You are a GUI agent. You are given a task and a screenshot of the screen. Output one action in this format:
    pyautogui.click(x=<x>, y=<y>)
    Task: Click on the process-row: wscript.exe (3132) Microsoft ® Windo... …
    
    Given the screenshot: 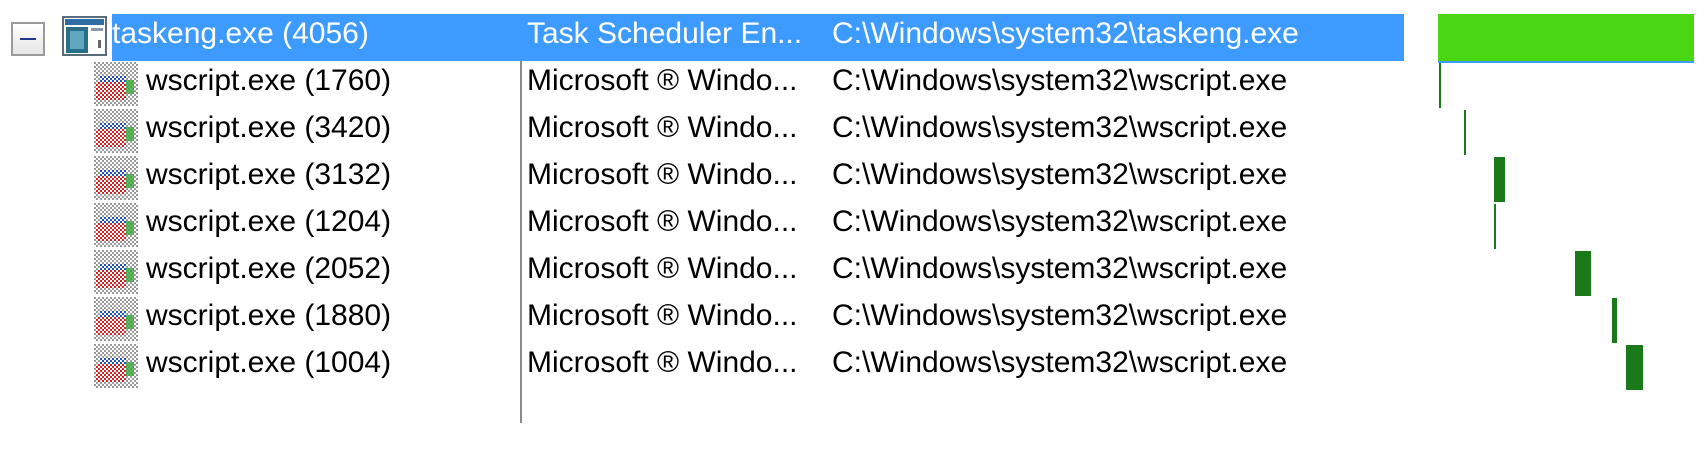 What is the action you would take?
    pyautogui.click(x=853, y=178)
    